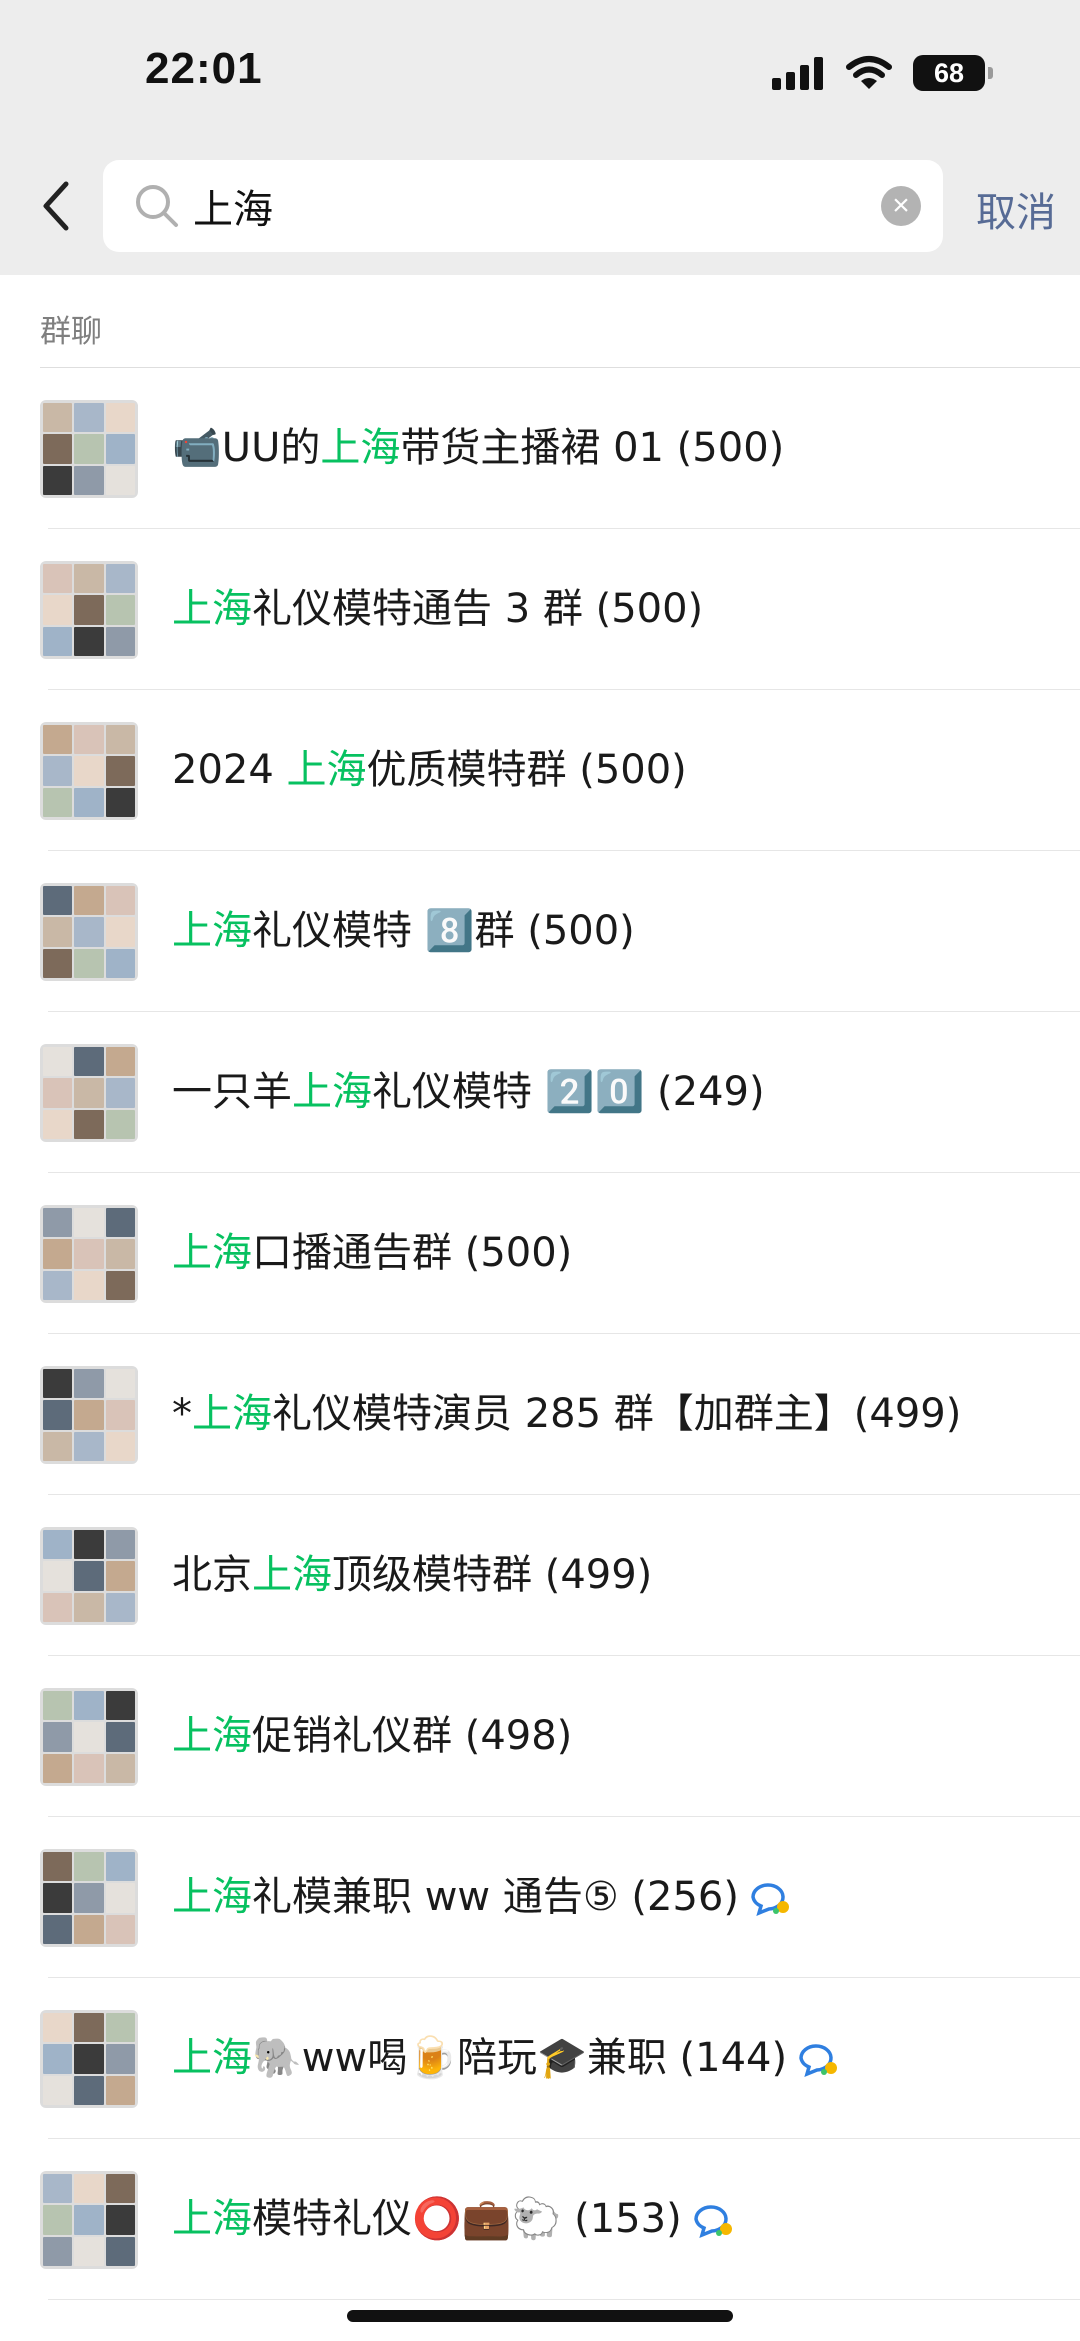 This screenshot has width=1080, height=2341. What do you see at coordinates (513, 206) in the screenshot?
I see `search-input` at bounding box center [513, 206].